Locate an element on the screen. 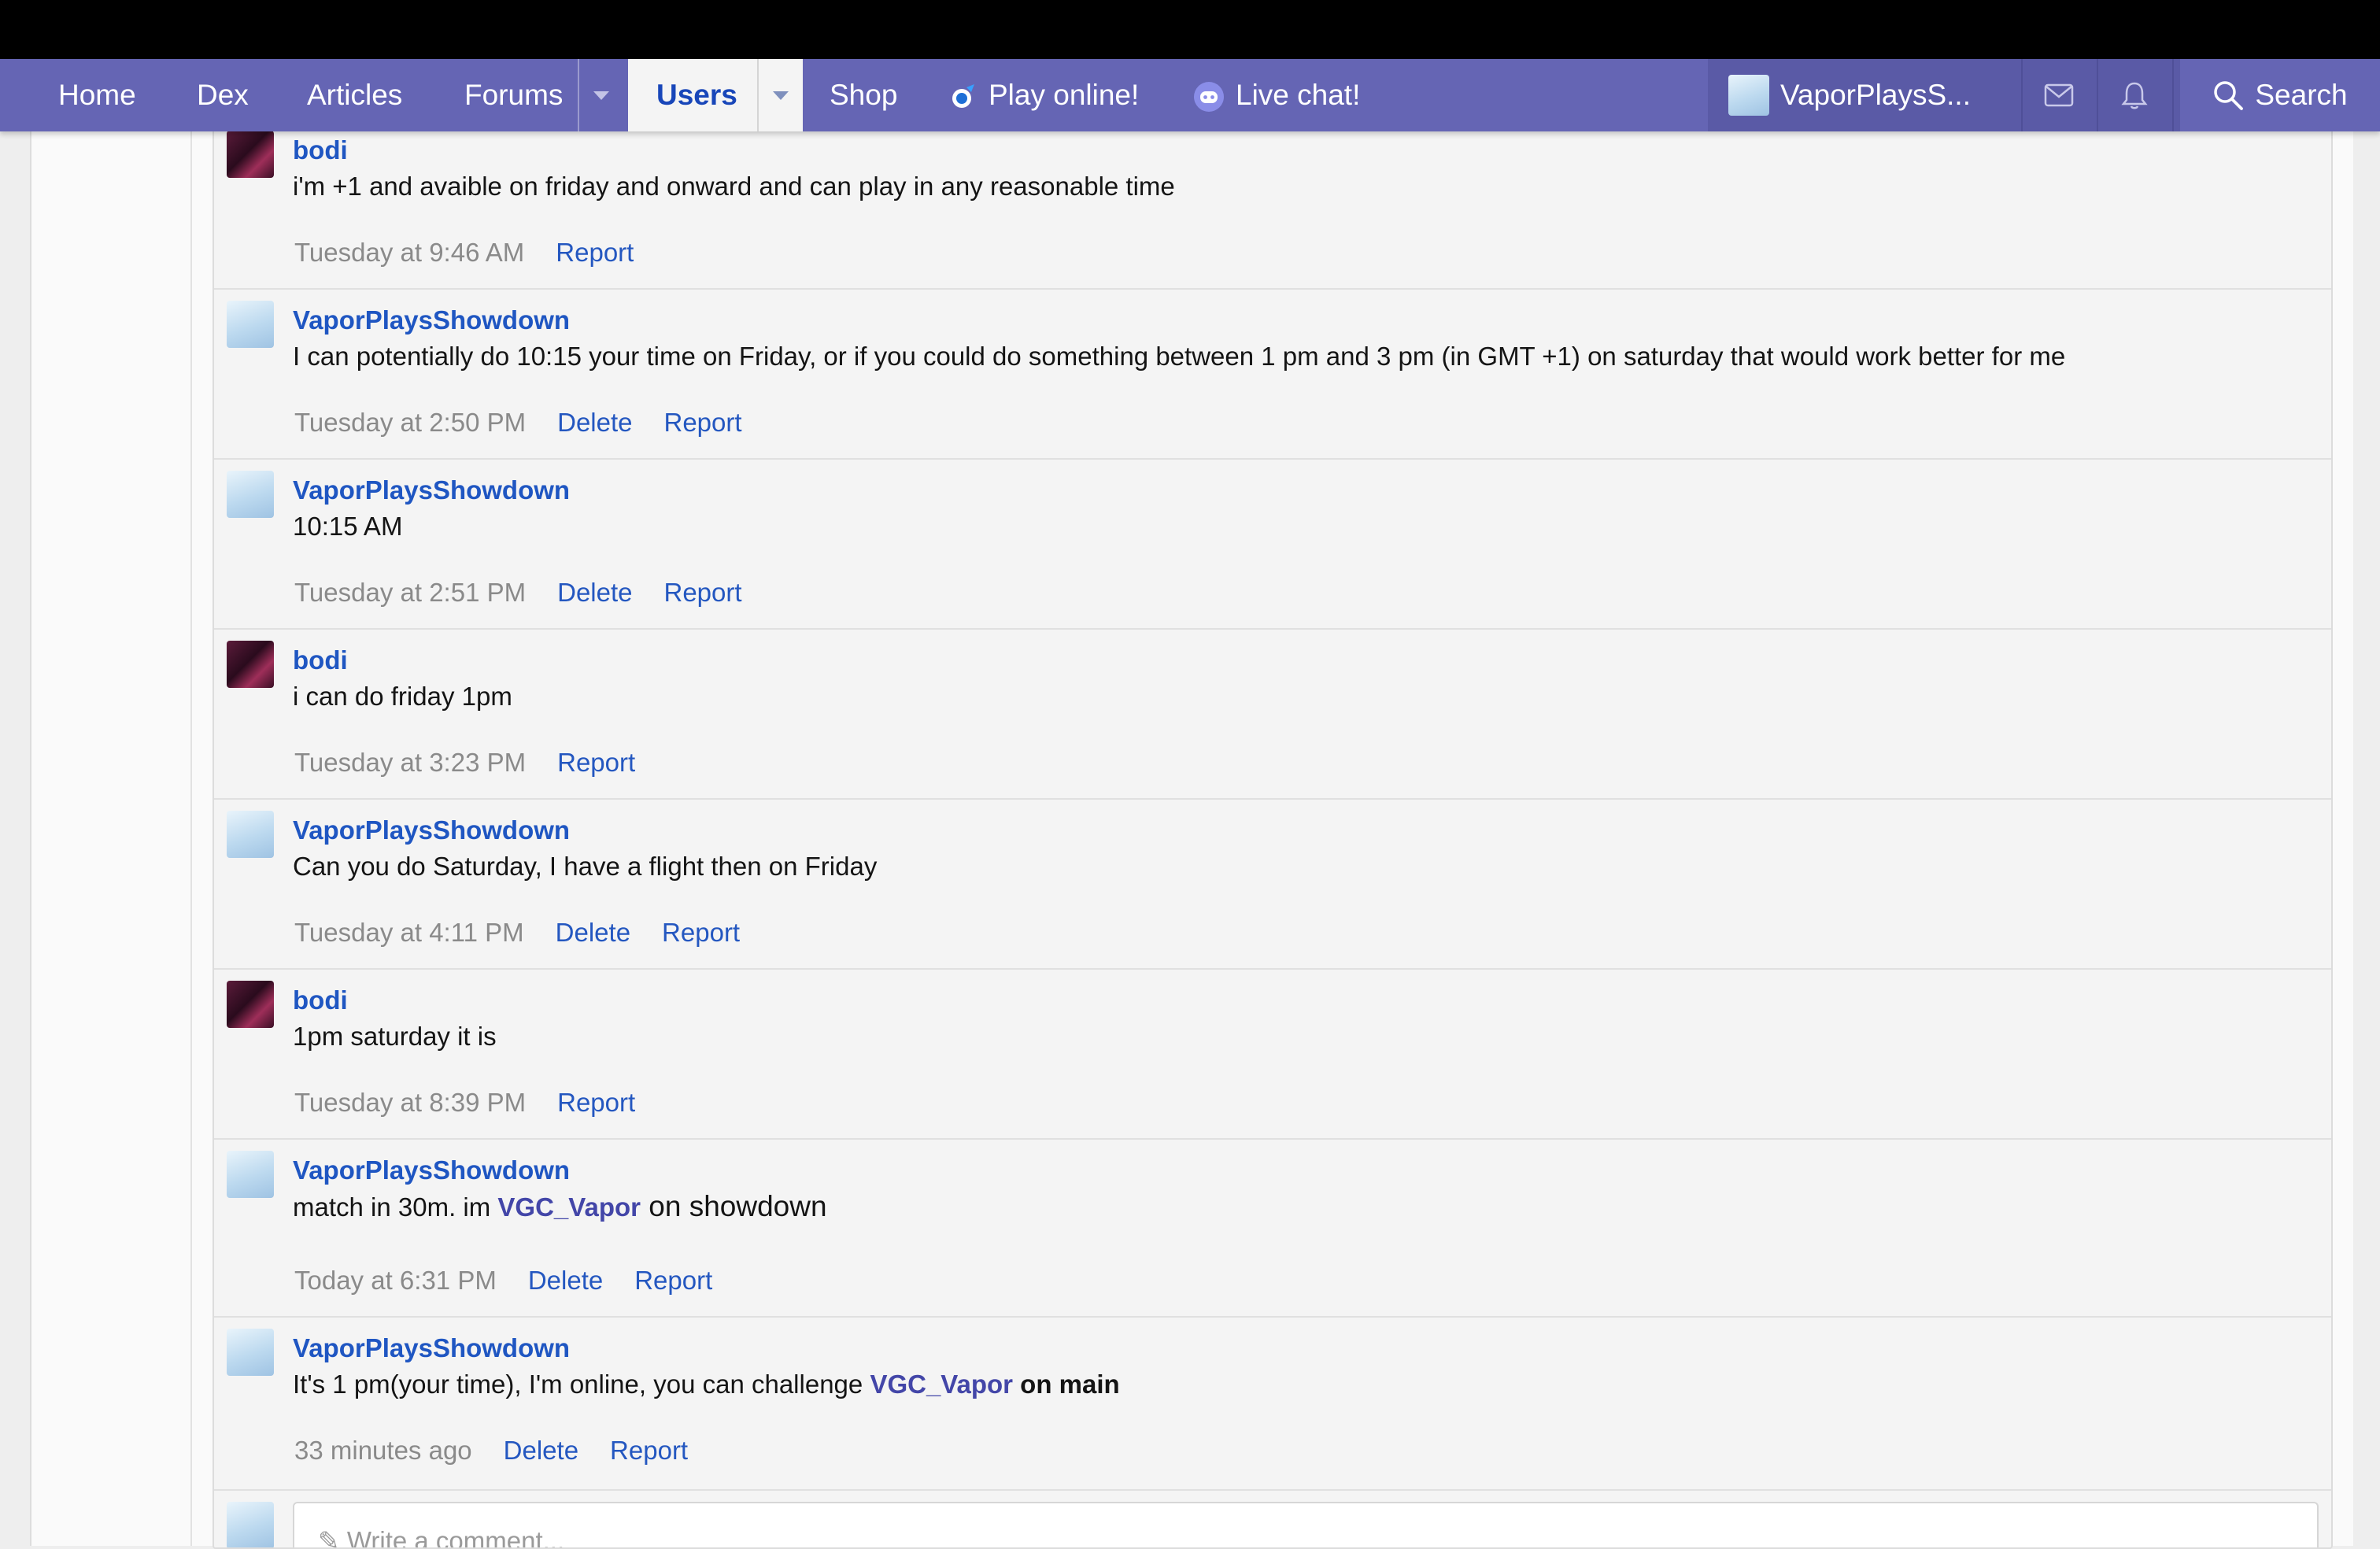 The width and height of the screenshot is (2380, 1549). nav-live-chat-label: Live chat! is located at coordinates (1298, 95).